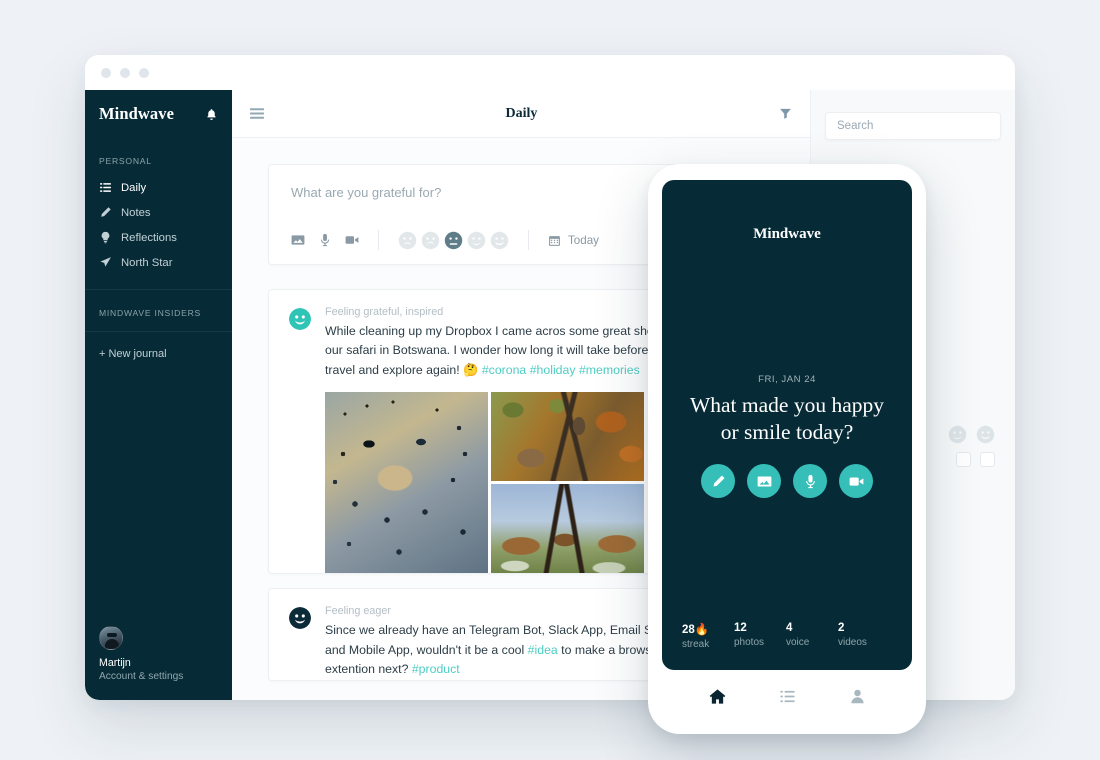 Image resolution: width=1100 pixels, height=760 pixels. What do you see at coordinates (554, 240) in the screenshot?
I see `calendar-icon` at bounding box center [554, 240].